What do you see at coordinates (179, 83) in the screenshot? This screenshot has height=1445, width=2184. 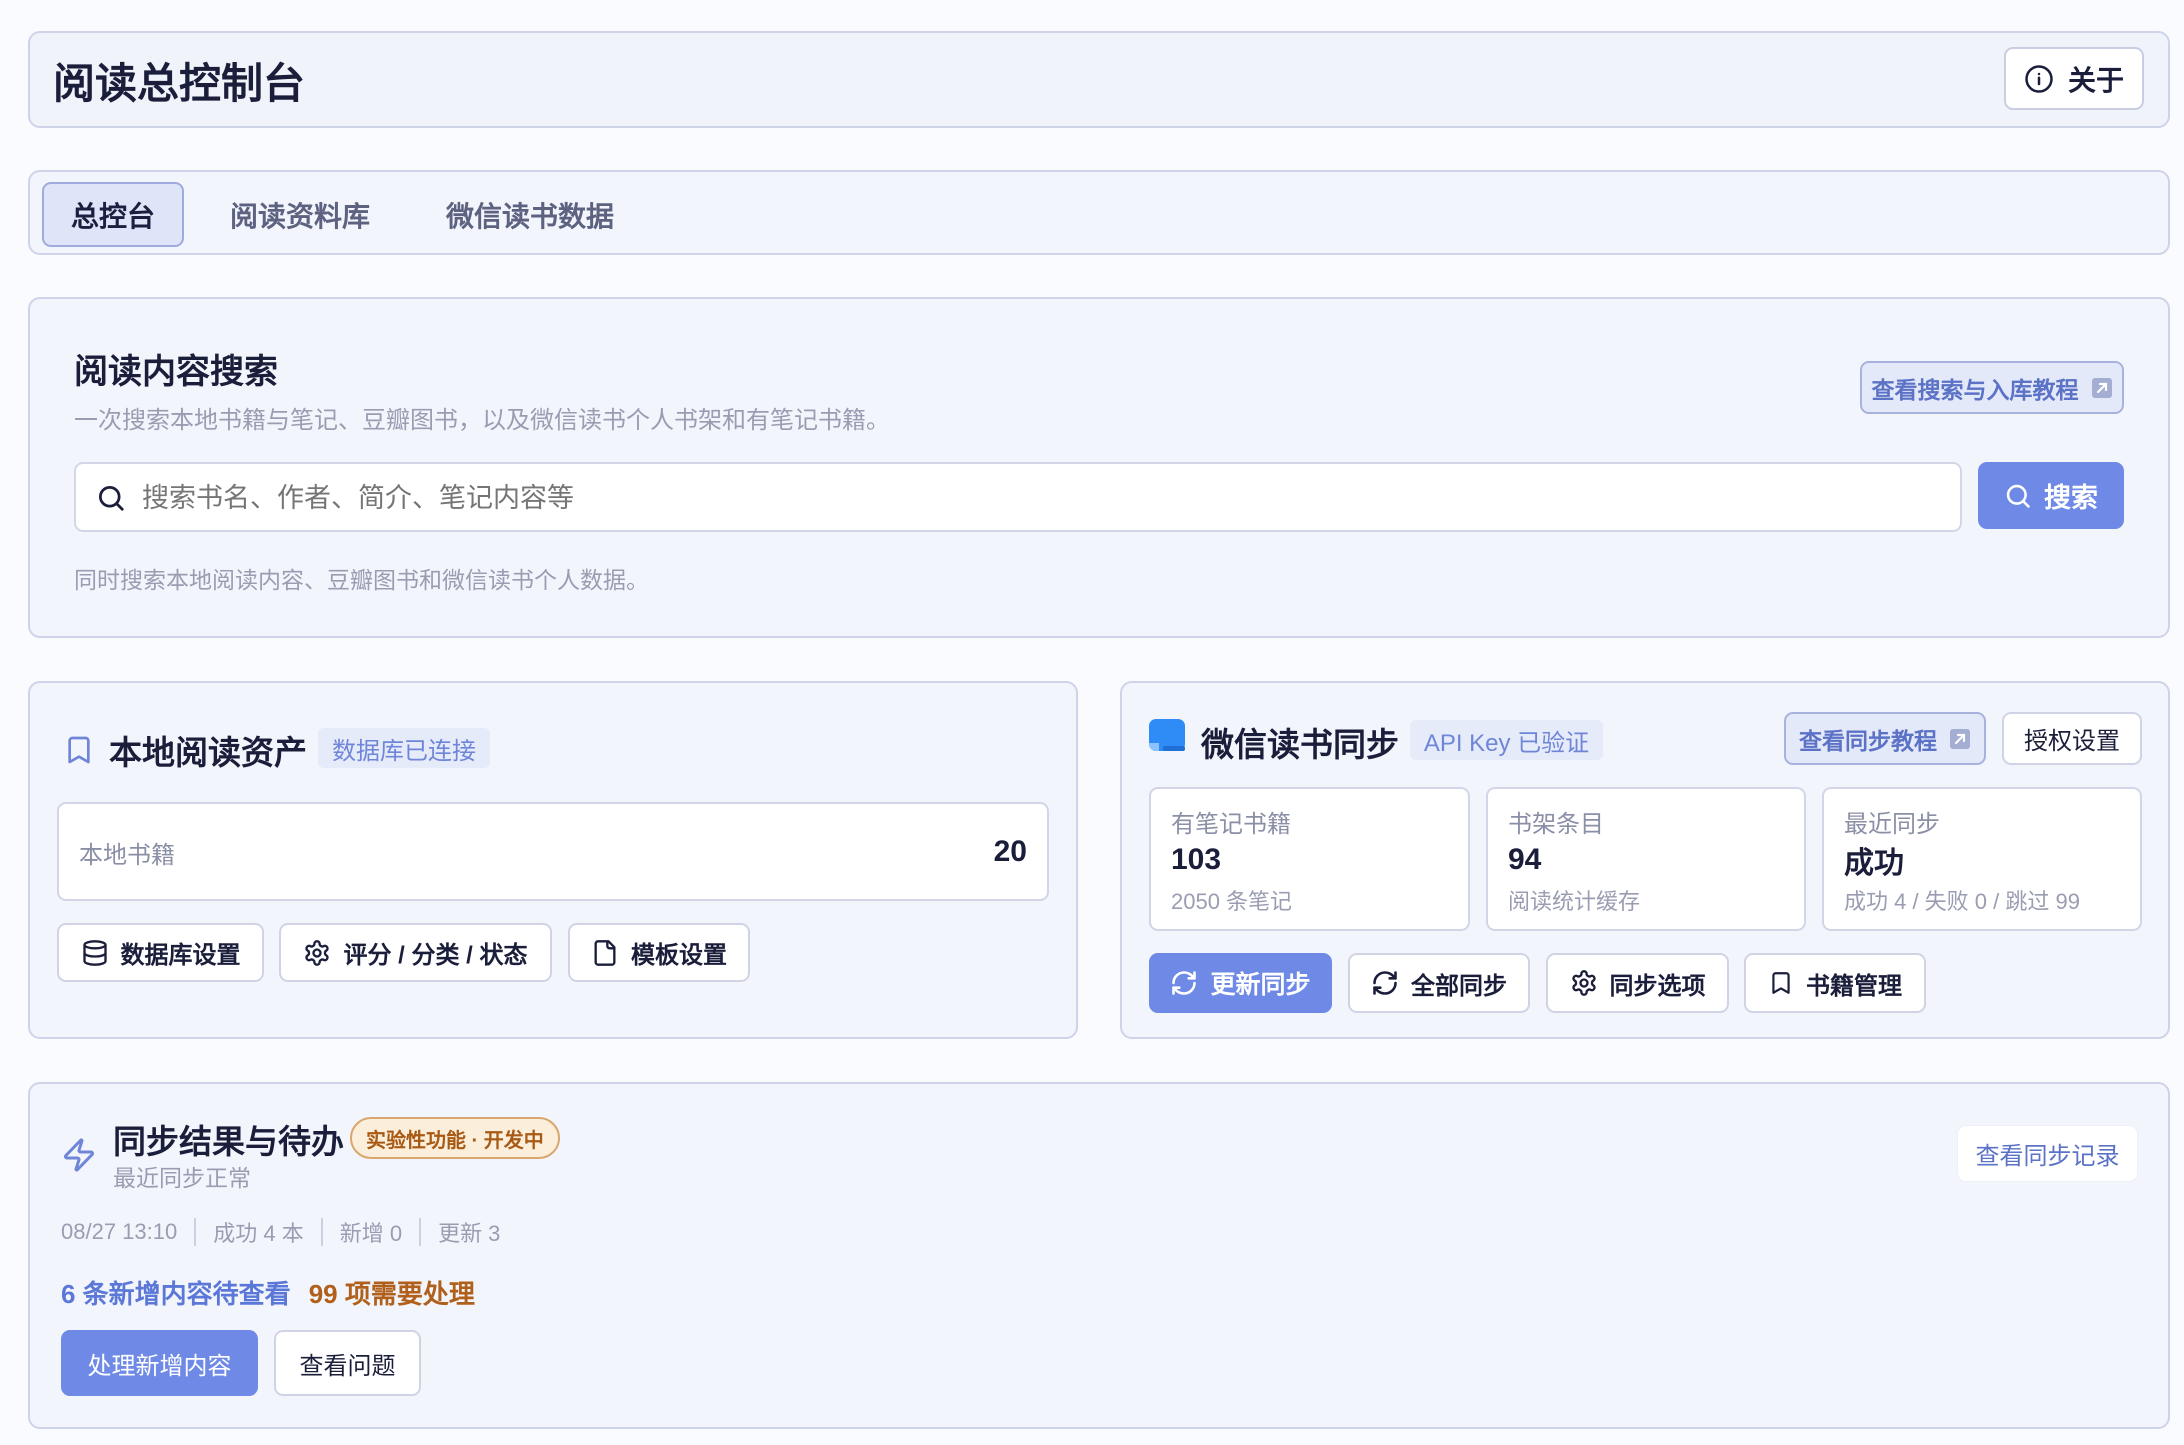 I see `page-title: 阅读总控制台` at bounding box center [179, 83].